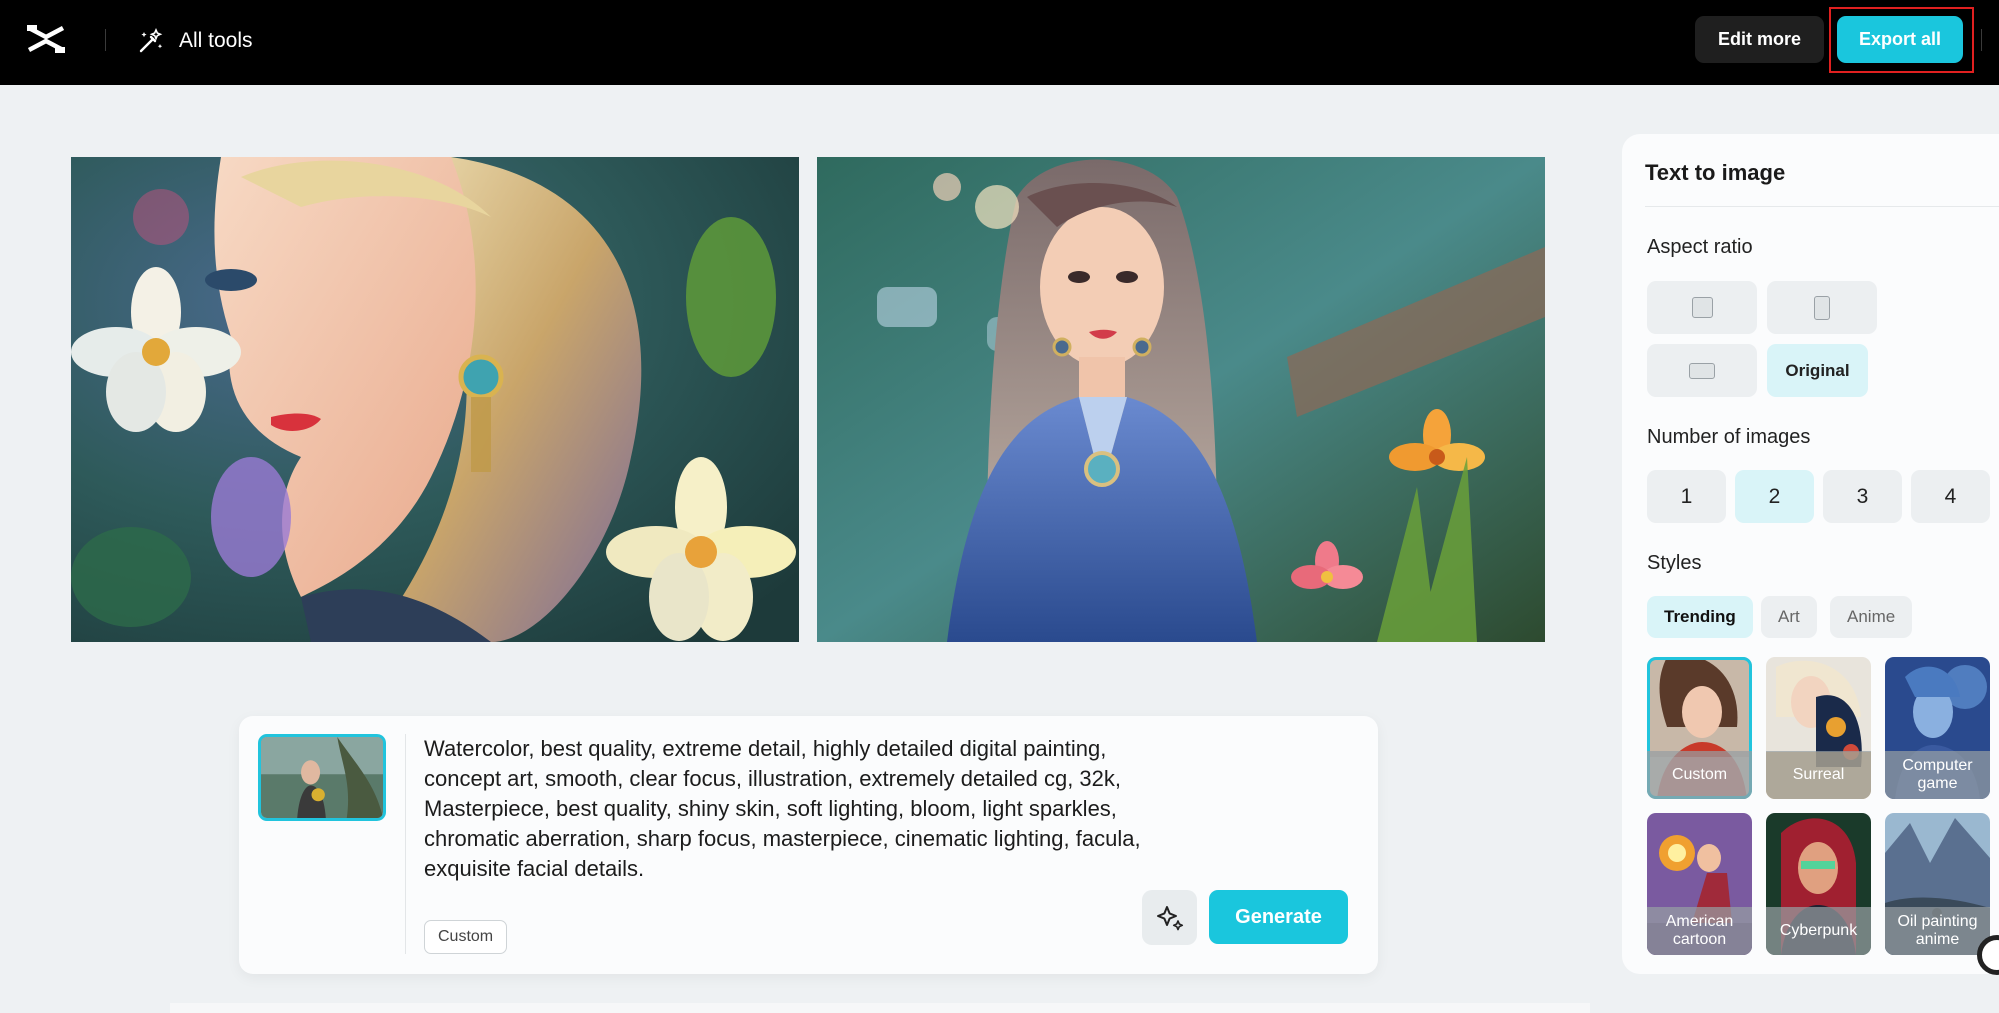 The height and width of the screenshot is (1013, 1999). I want to click on capcut-logo-icon, so click(46, 39).